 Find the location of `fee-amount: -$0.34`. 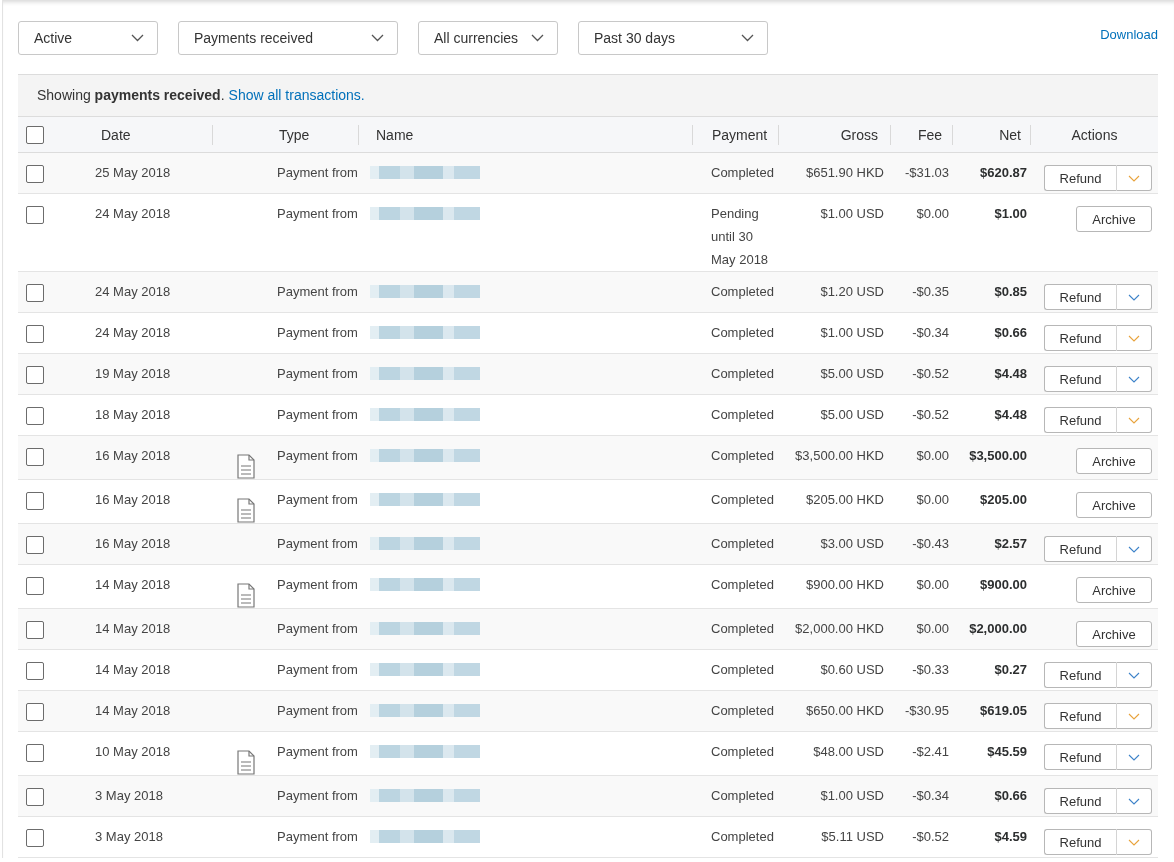

fee-amount: -$0.34 is located at coordinates (930, 332).